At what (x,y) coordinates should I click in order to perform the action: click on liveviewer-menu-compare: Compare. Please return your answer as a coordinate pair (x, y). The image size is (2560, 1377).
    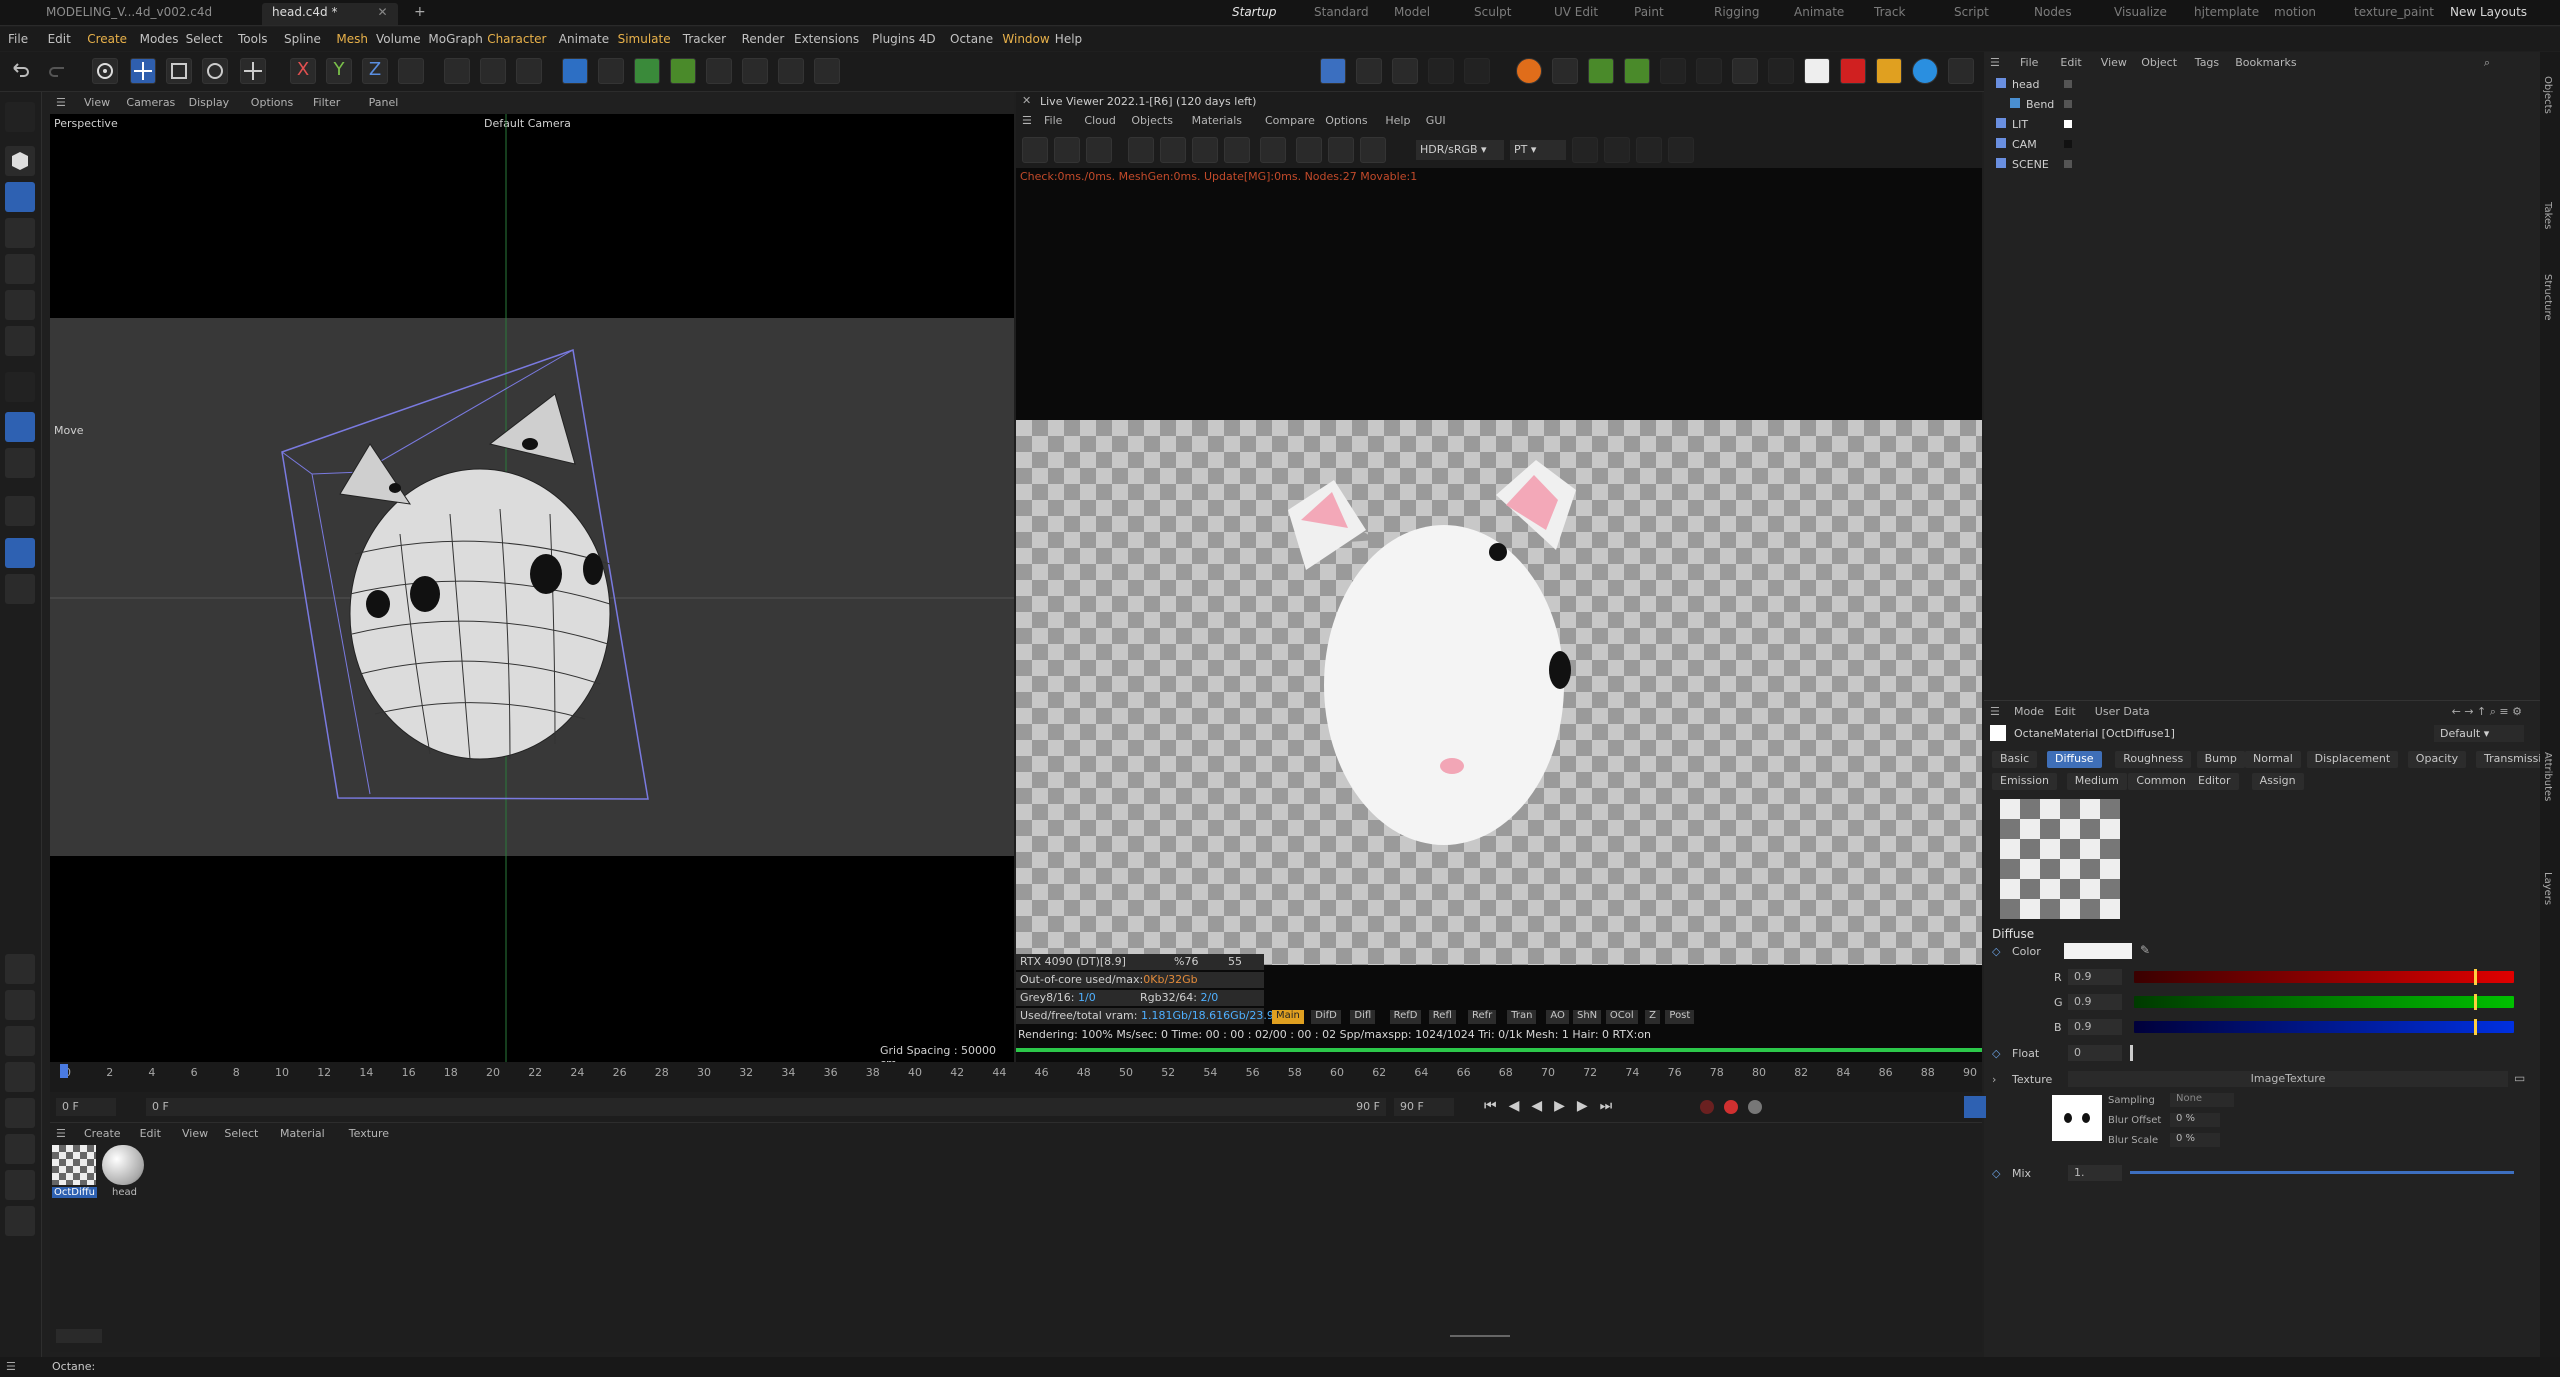
    Looking at the image, I should click on (1290, 120).